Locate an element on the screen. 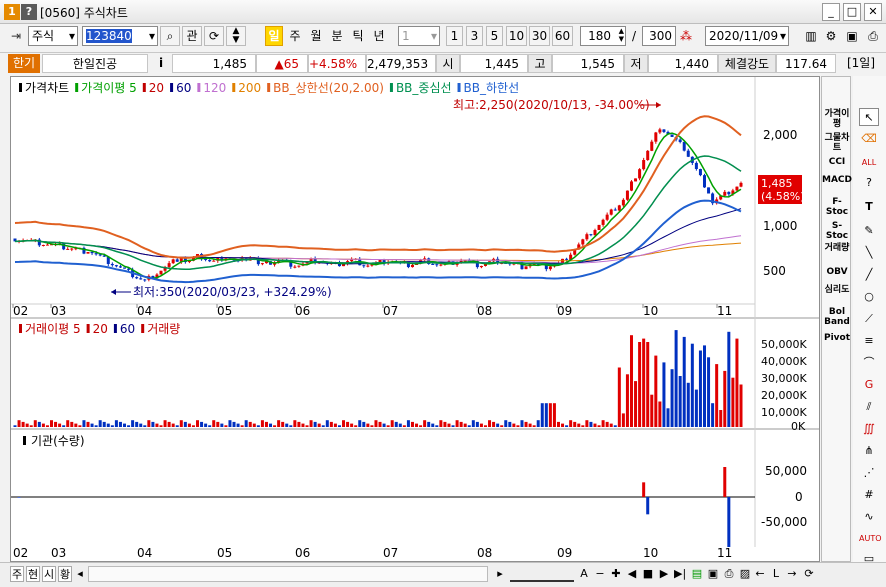 The width and height of the screenshot is (886, 587). fan-icon: ⋰ is located at coordinates (869, 473).